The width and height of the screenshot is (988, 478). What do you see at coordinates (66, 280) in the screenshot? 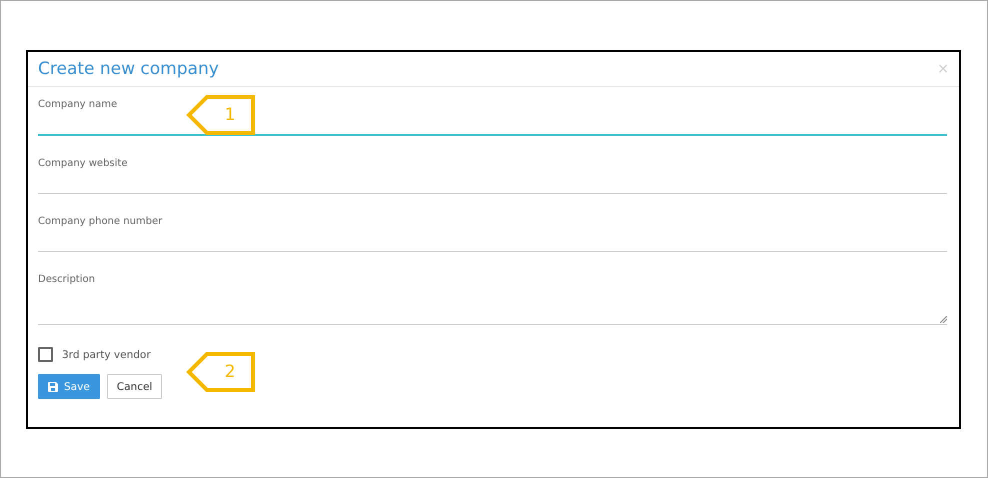
I see `field-label: Description` at bounding box center [66, 280].